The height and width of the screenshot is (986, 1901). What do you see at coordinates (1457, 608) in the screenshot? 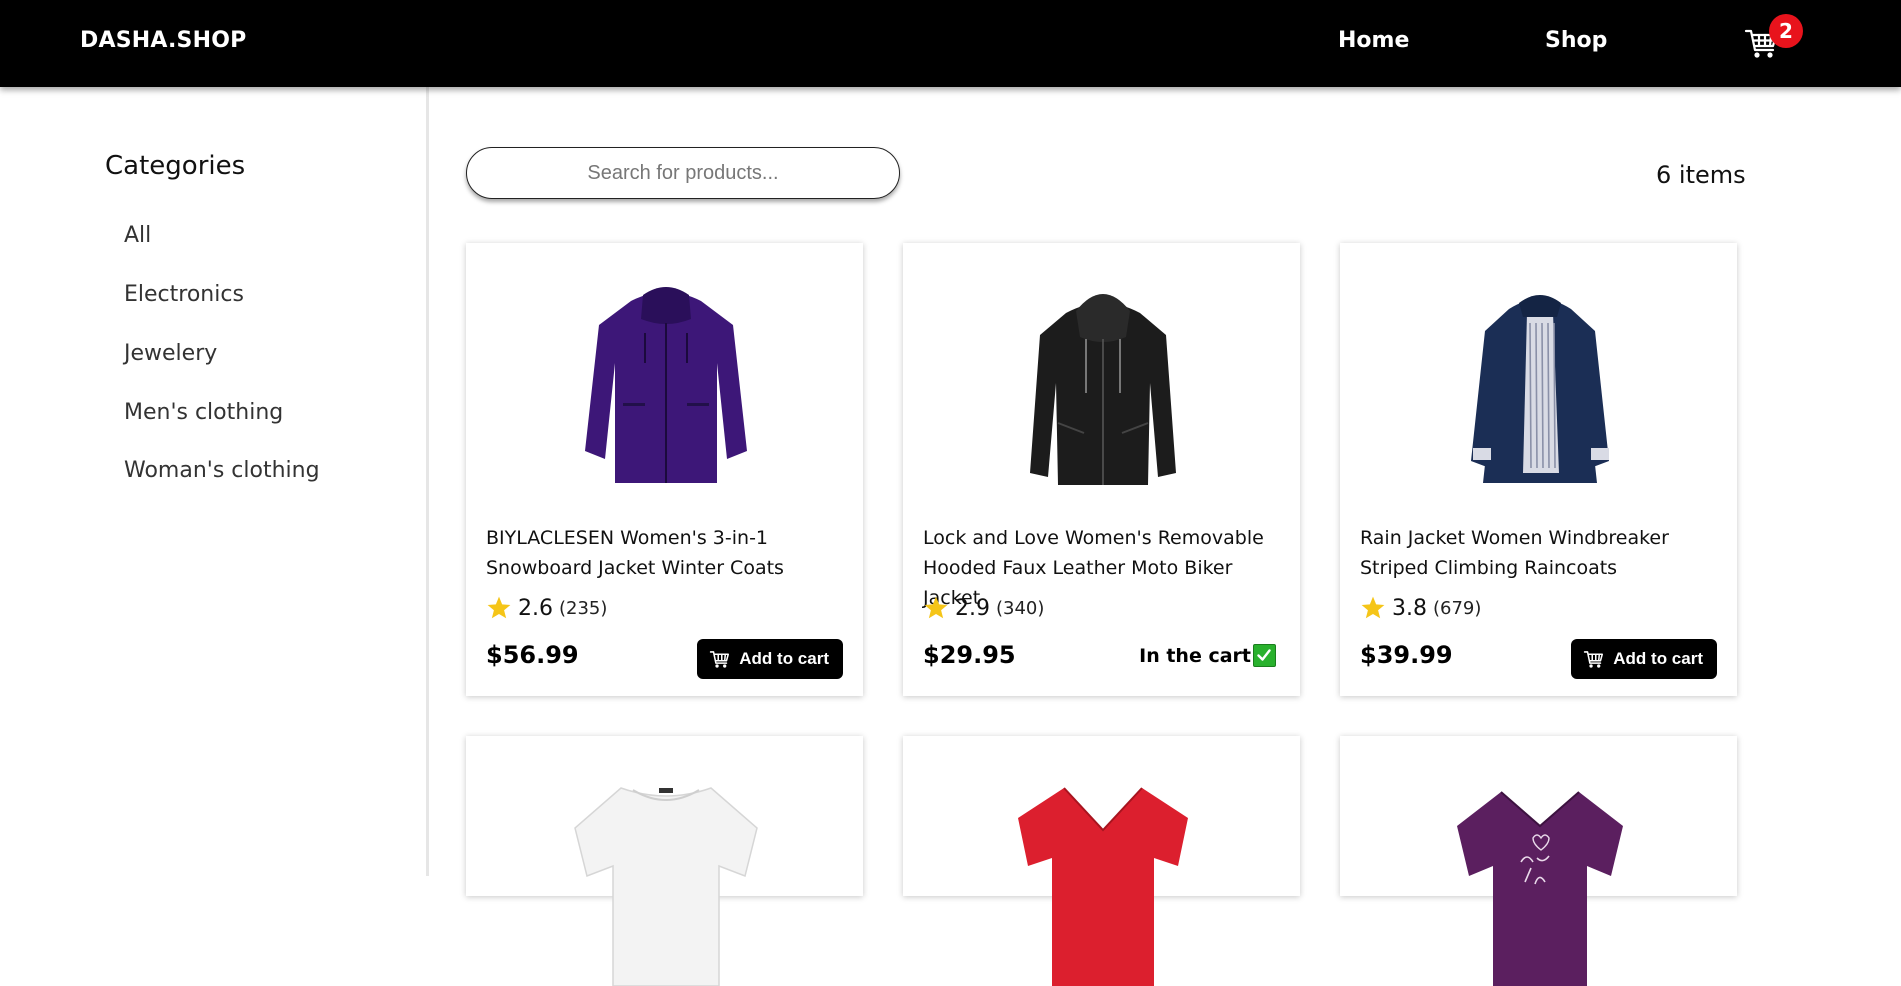
I see `review-count: (679)` at bounding box center [1457, 608].